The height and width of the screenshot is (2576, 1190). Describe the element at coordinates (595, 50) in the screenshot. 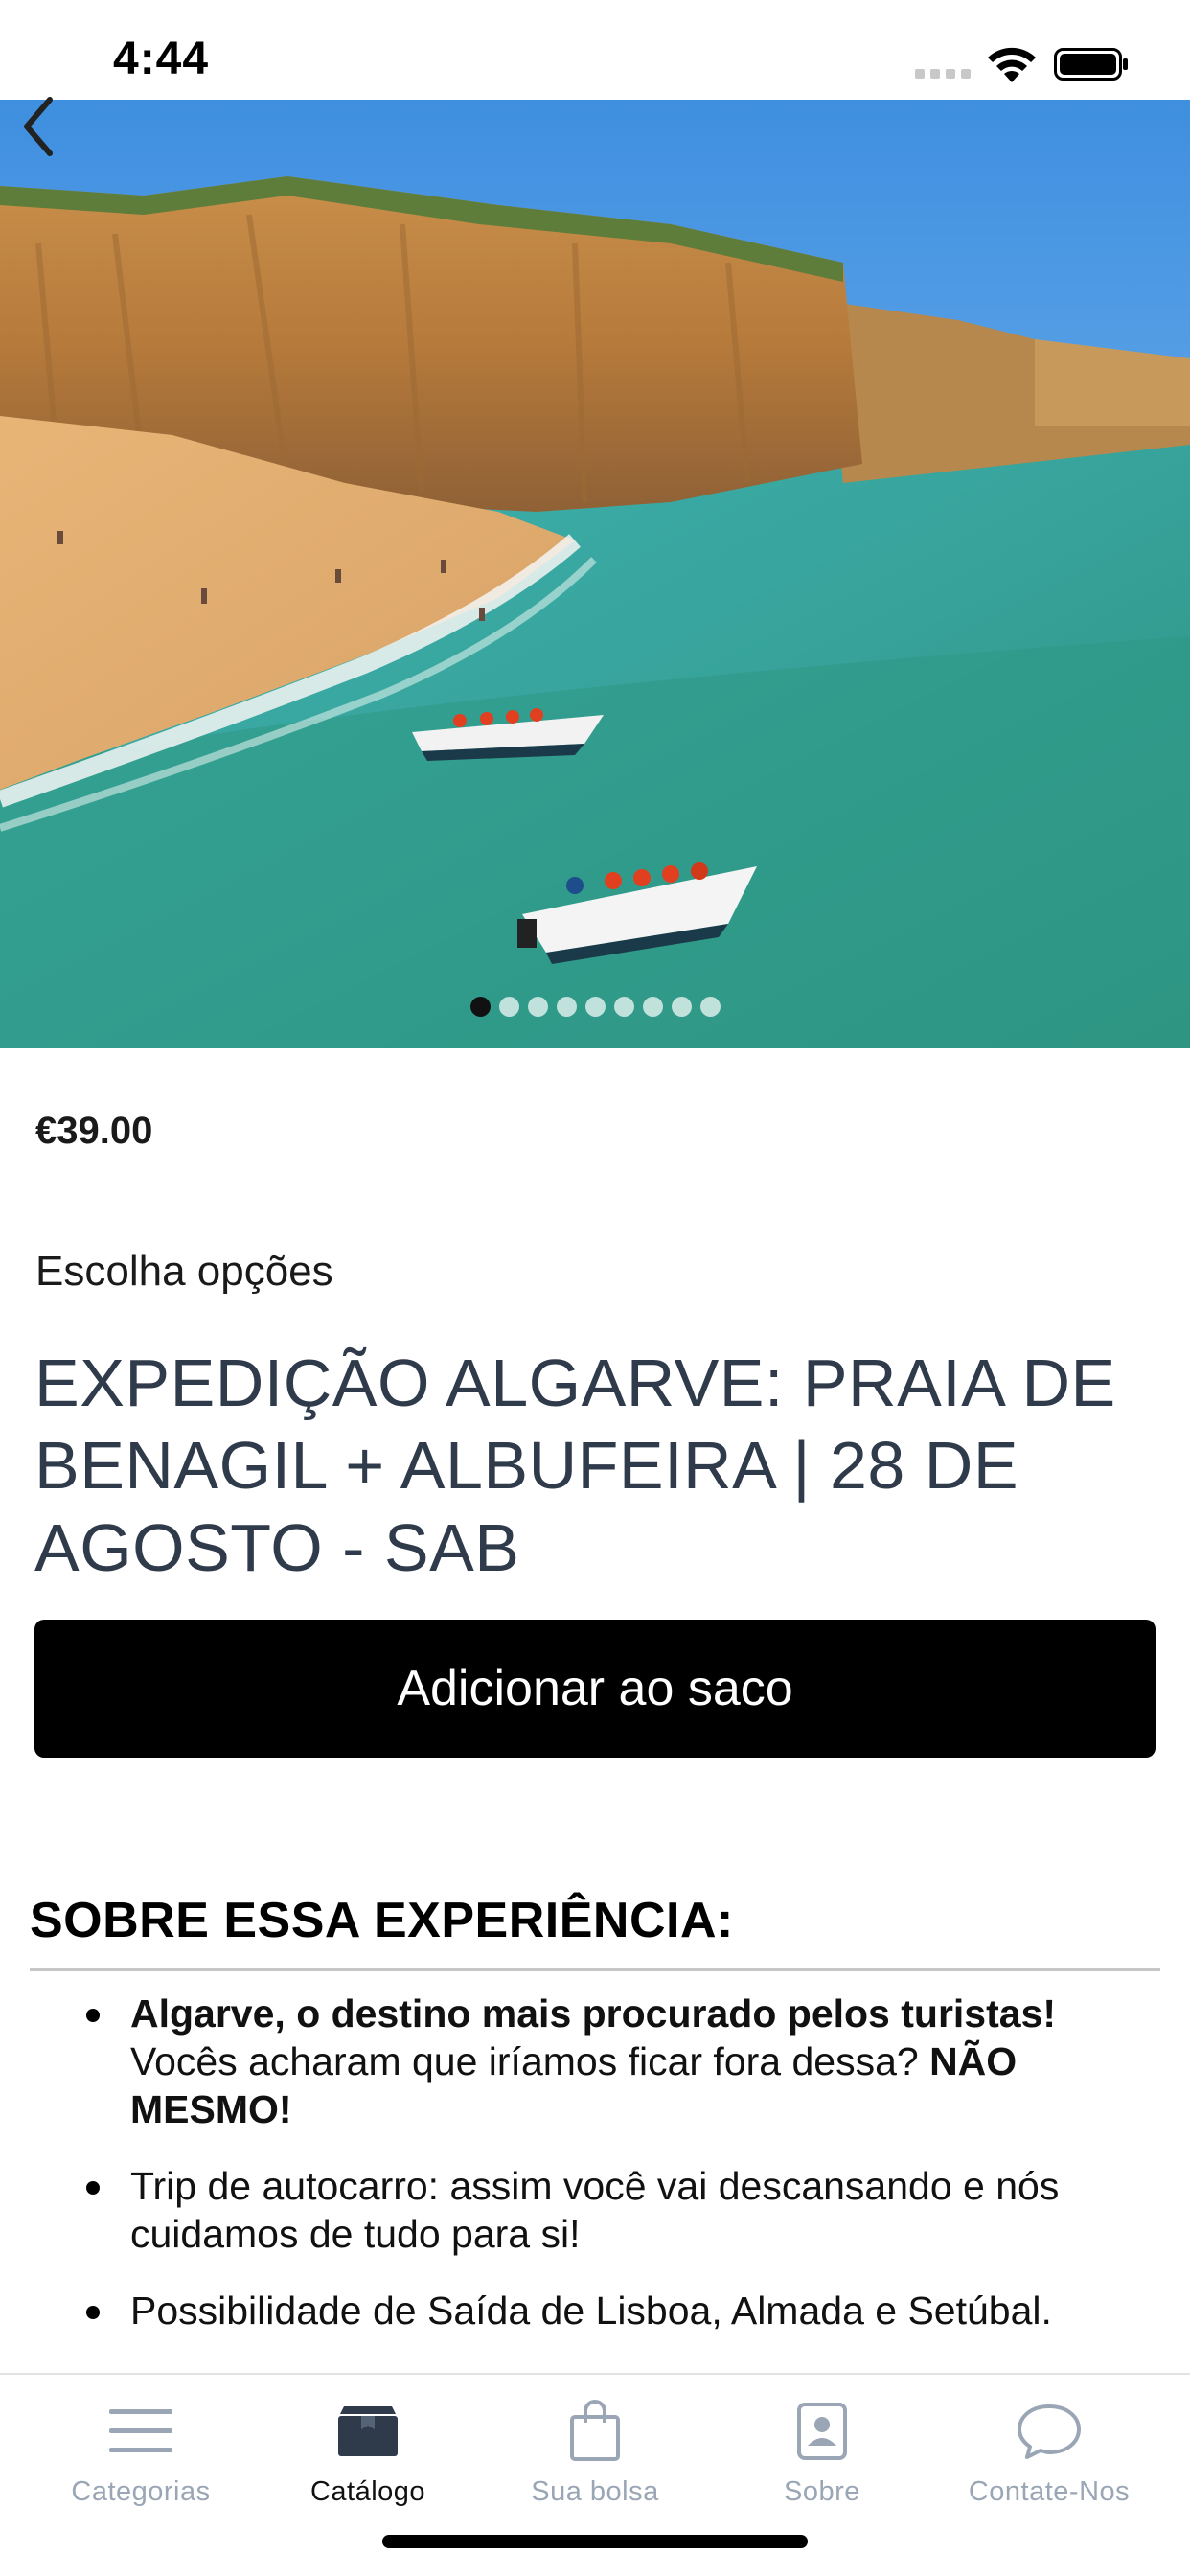

I see `status-bar: 4:44` at that location.